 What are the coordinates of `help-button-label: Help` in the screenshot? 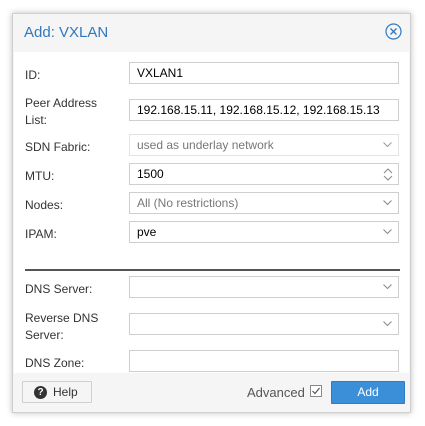 It's located at (65, 392).